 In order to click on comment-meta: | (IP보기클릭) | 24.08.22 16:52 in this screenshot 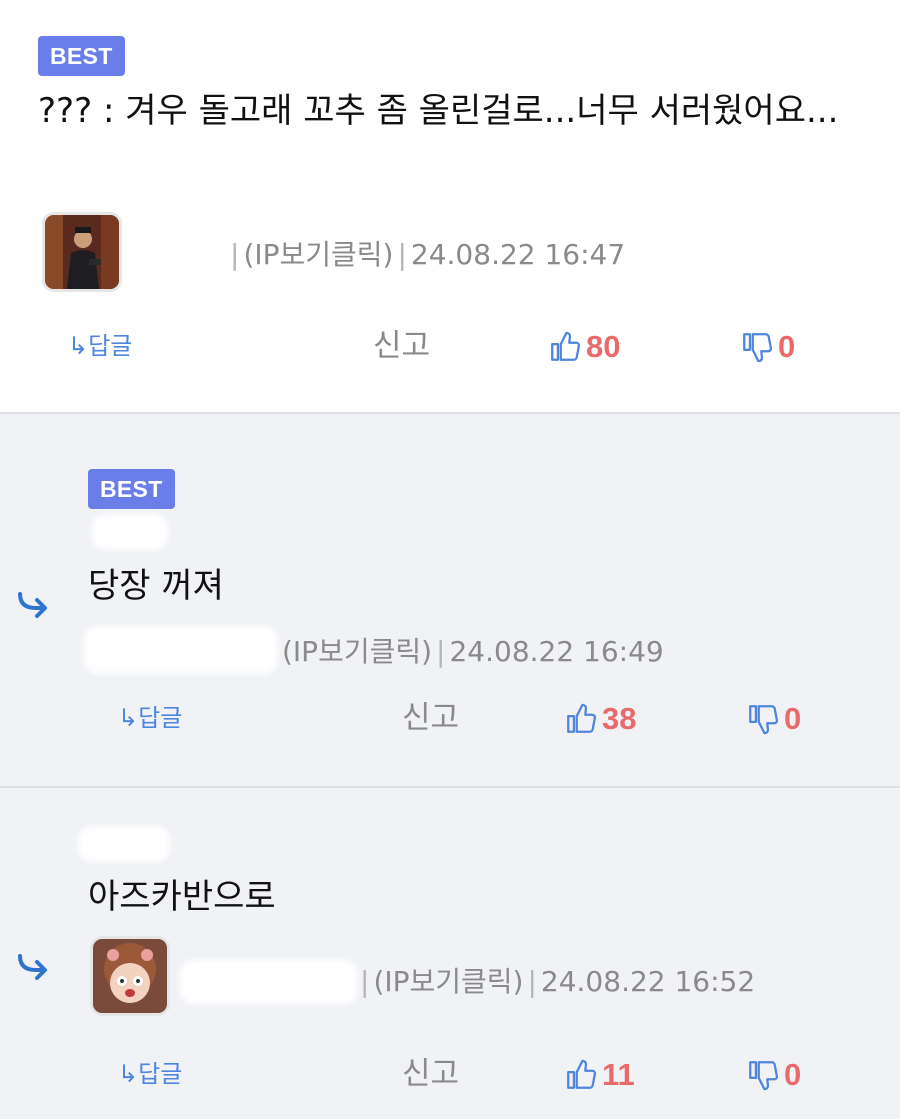, I will do `click(558, 981)`.